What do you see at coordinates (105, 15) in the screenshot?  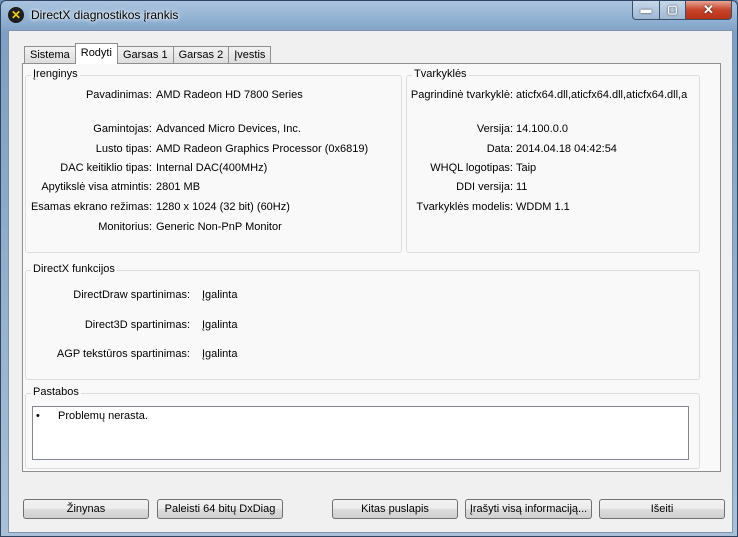 I see `window-title: DirectX diagnostikos įrankis` at bounding box center [105, 15].